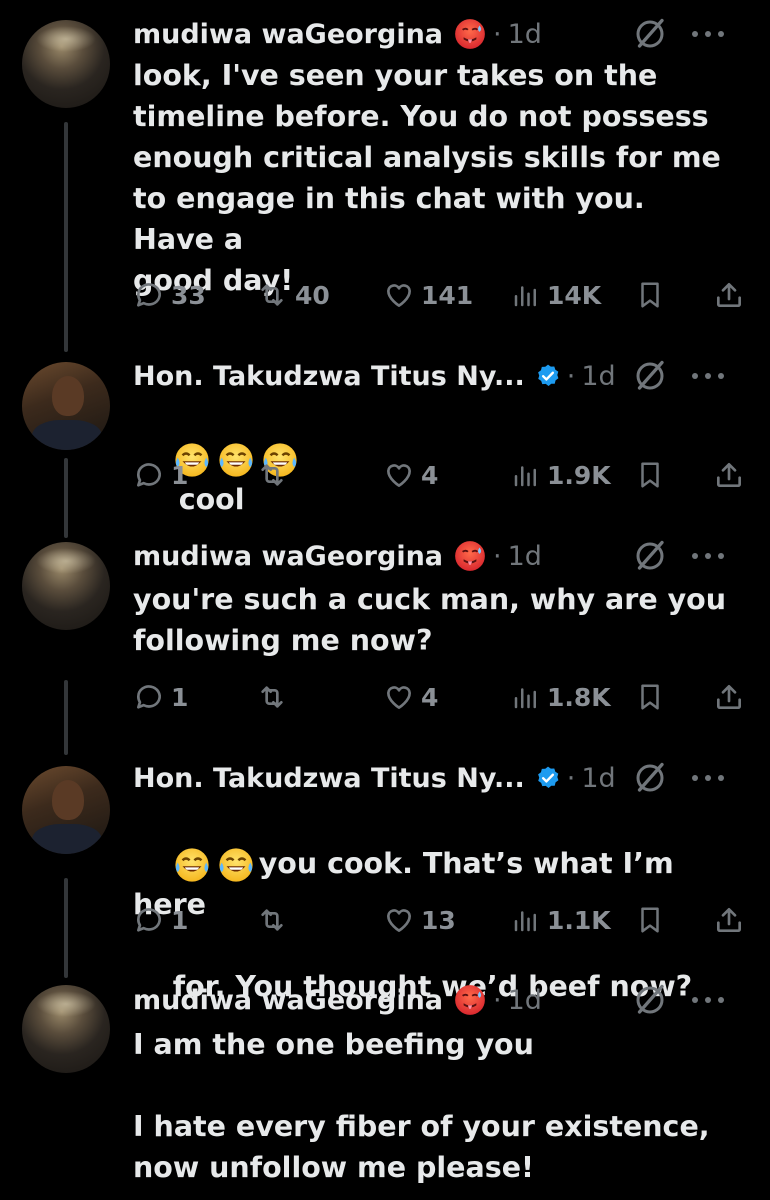  I want to click on action-bar: 1 4 1.8K, so click(443, 697).